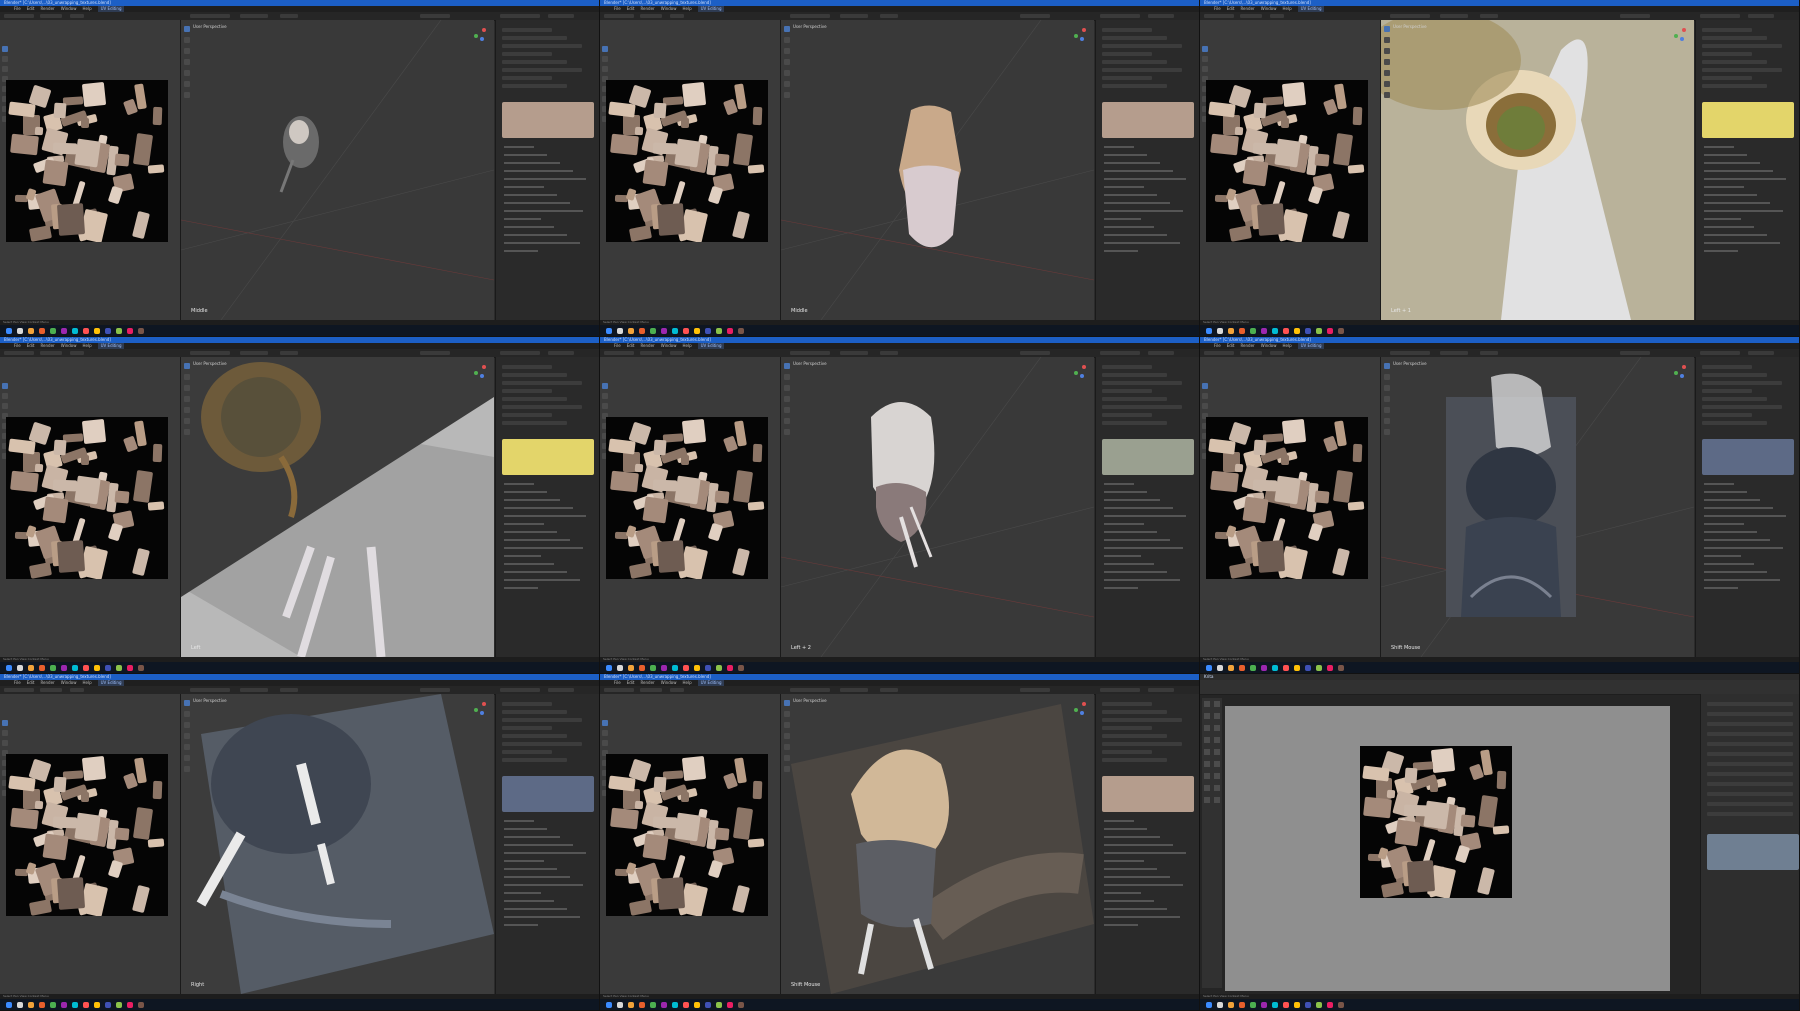 The image size is (1800, 1011). What do you see at coordinates (1680, 371) in the screenshot?
I see `navigation-gizmo-icon` at bounding box center [1680, 371].